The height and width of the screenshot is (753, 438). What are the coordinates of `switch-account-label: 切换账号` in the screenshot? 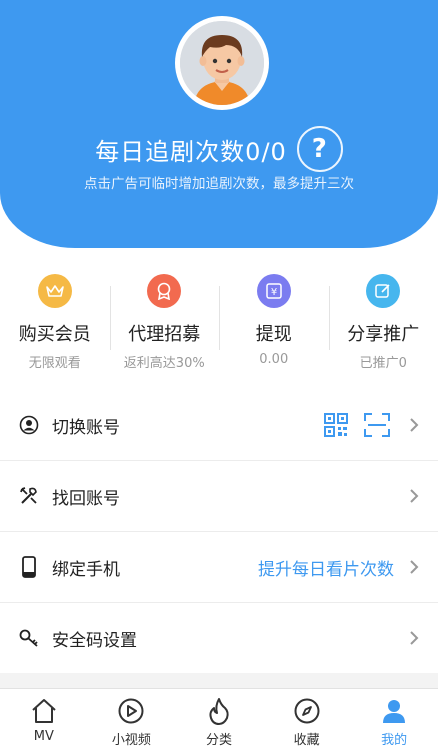 It's located at (86, 427).